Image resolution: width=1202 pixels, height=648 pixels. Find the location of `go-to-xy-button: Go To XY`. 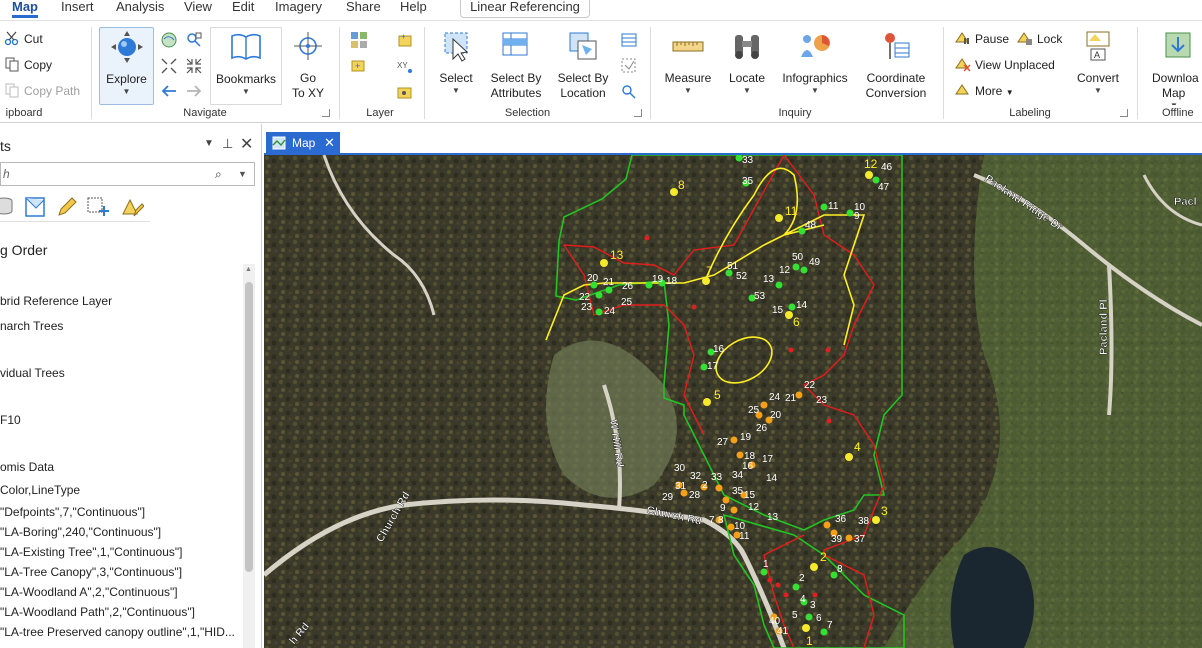

go-to-xy-button: Go To XY is located at coordinates (308, 66).